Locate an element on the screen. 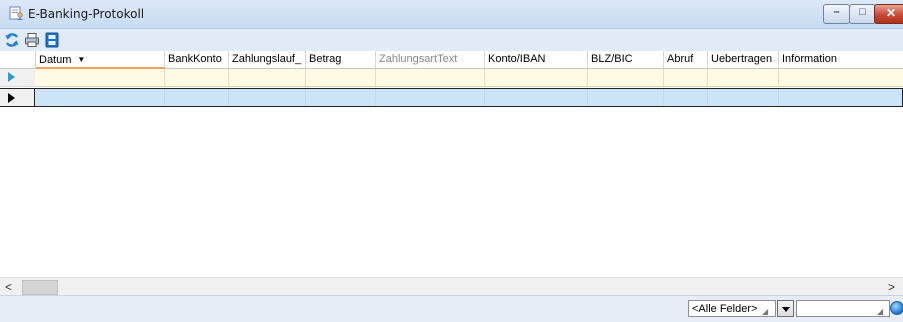 This screenshot has width=903, height=322. column-header-uebertragen: Uebertragen is located at coordinates (743, 59).